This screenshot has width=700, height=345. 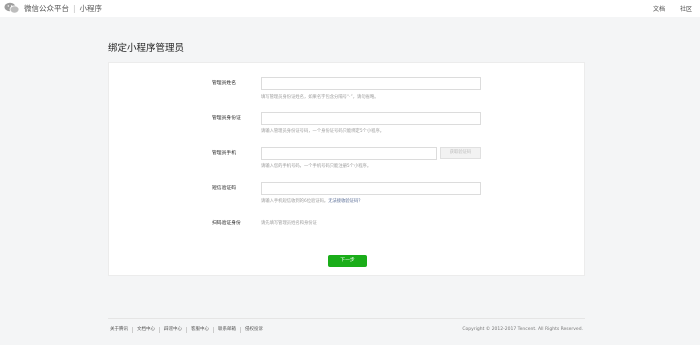 What do you see at coordinates (145, 330) in the screenshot?
I see `footer-link-docs-center: 文档中心` at bounding box center [145, 330].